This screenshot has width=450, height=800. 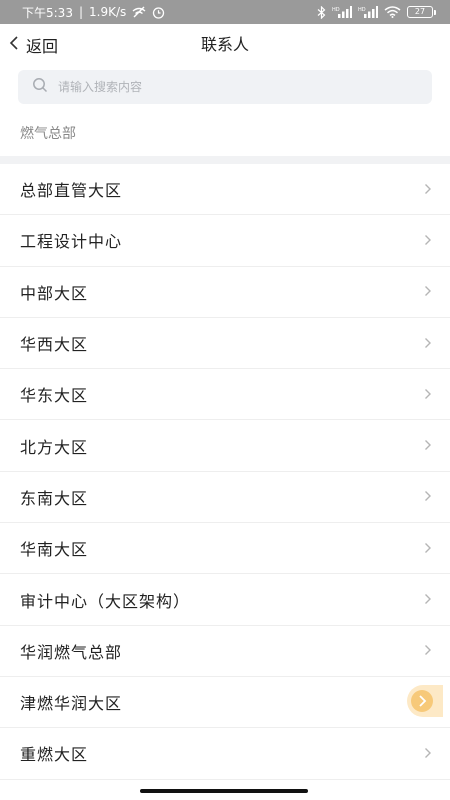 I want to click on list-item-label: 华东大区, so click(x=54, y=396).